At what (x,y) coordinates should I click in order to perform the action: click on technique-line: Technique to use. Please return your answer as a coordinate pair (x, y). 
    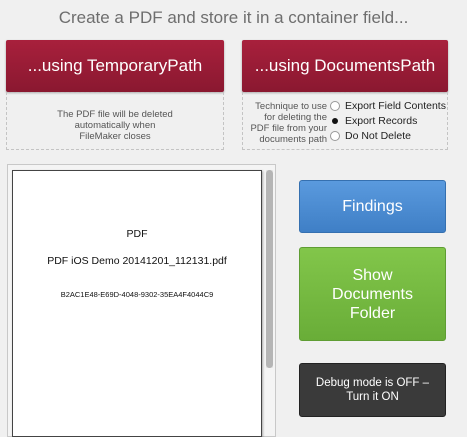
    Looking at the image, I should click on (291, 106).